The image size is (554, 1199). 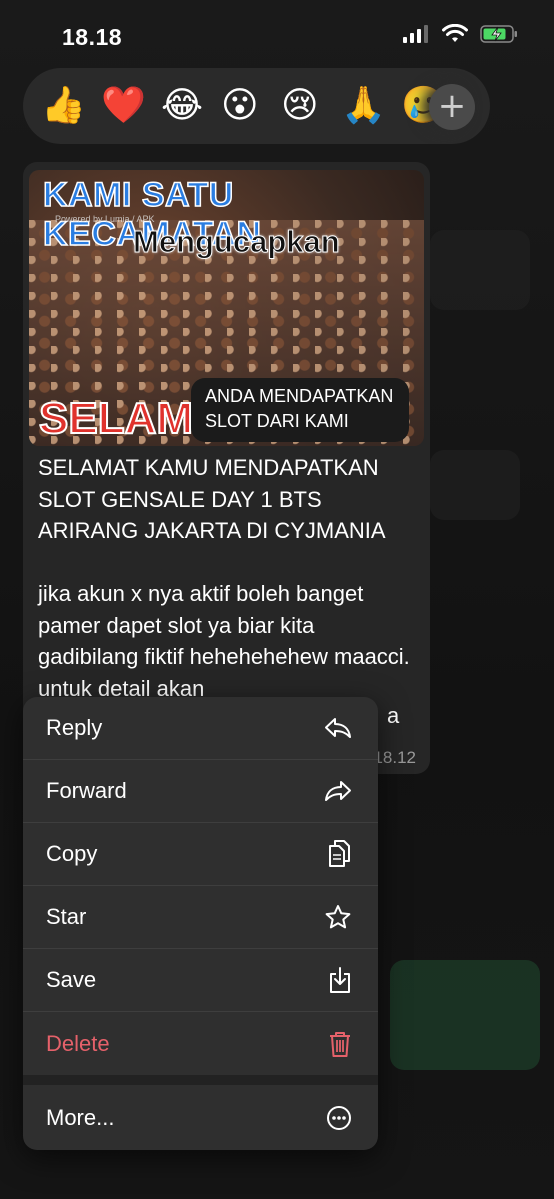 I want to click on status-icons, so click(x=460, y=34).